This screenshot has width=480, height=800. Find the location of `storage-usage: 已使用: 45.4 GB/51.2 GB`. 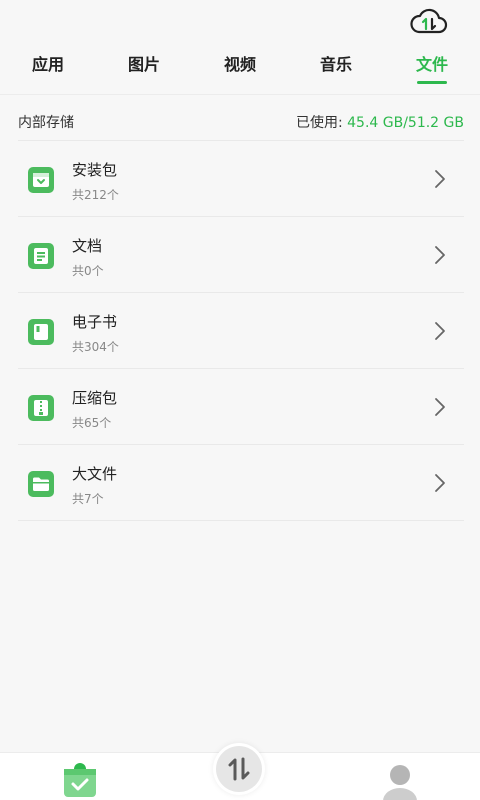

storage-usage: 已使用: 45.4 GB/51.2 GB is located at coordinates (380, 122).